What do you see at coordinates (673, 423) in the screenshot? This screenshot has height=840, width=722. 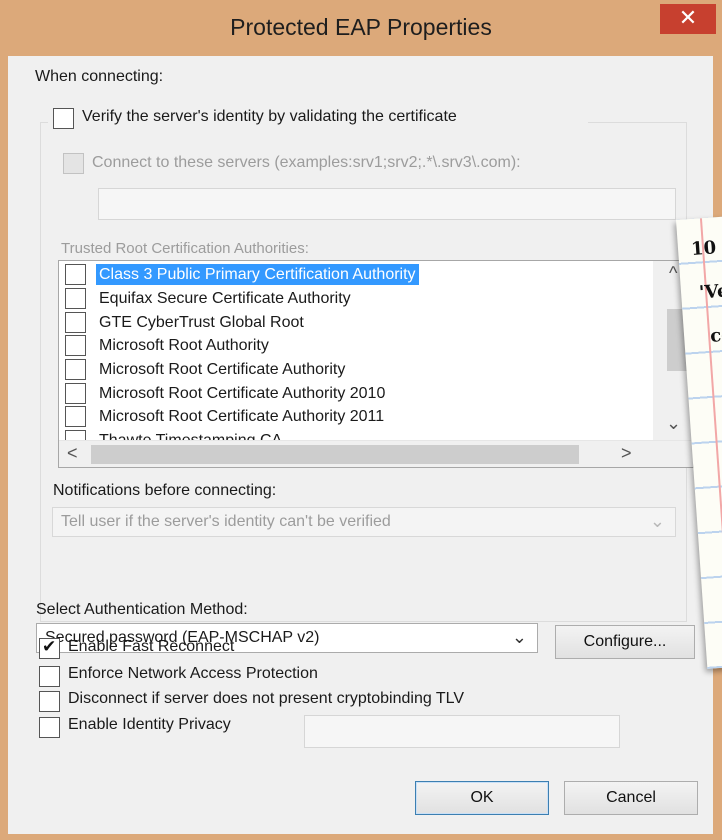 I see `scroll-down-icon: ⌄` at bounding box center [673, 423].